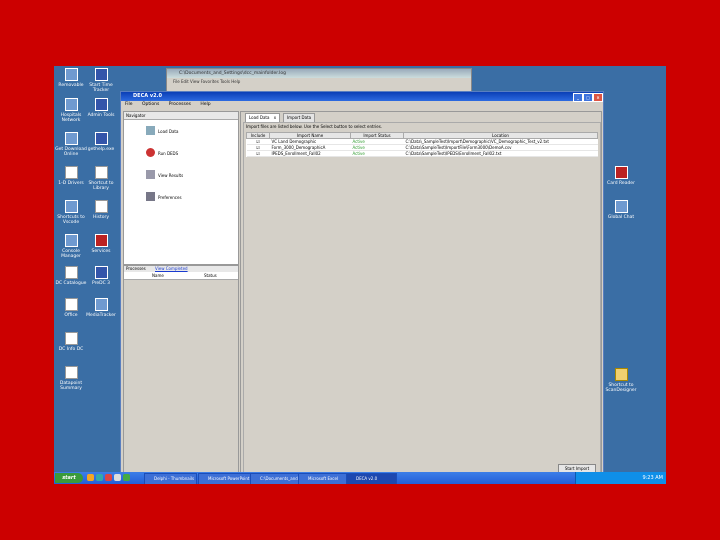 The image size is (720, 540). What do you see at coordinates (170, 175) in the screenshot?
I see `nav-view-results: View Results` at bounding box center [170, 175].